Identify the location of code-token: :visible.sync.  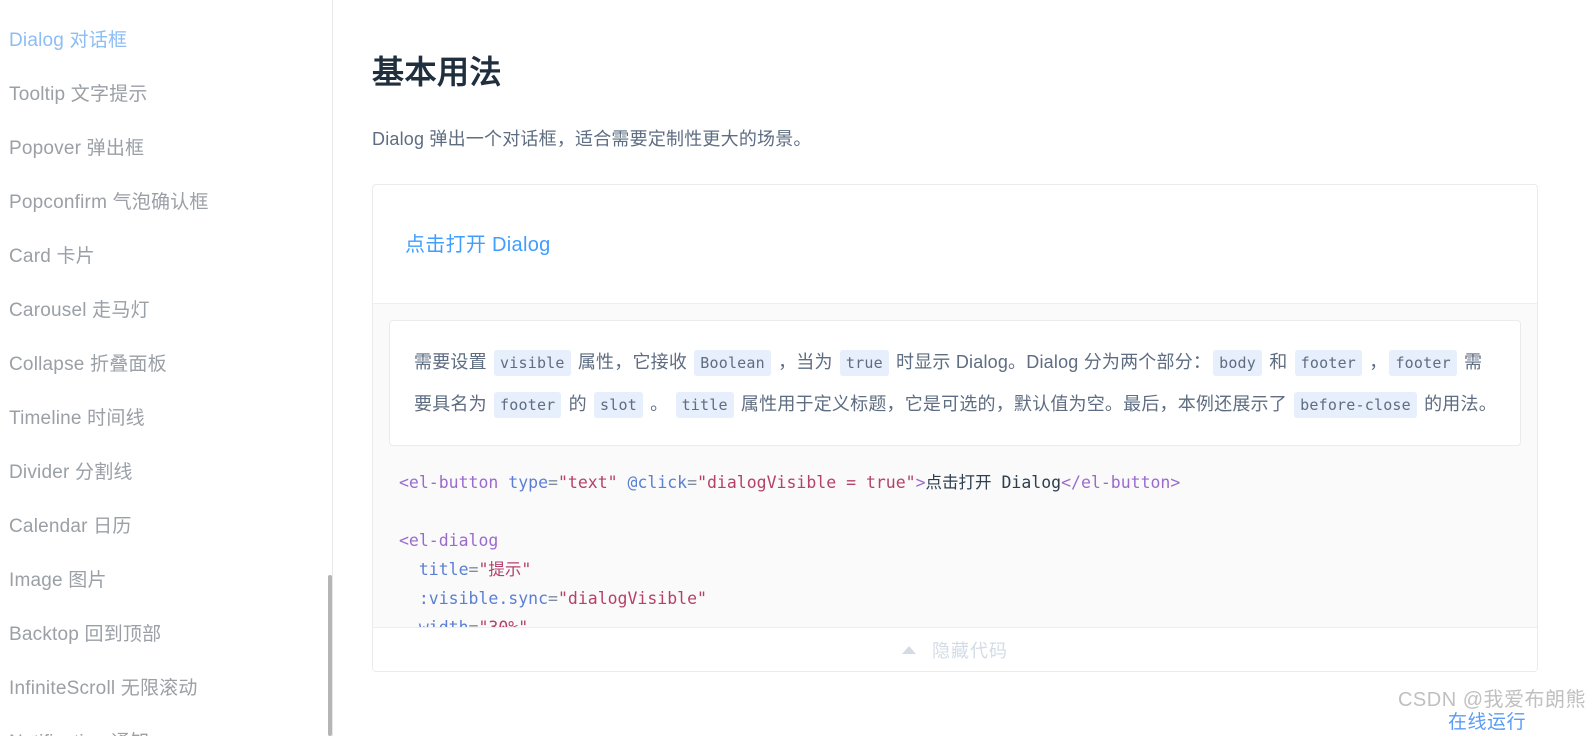
(483, 598).